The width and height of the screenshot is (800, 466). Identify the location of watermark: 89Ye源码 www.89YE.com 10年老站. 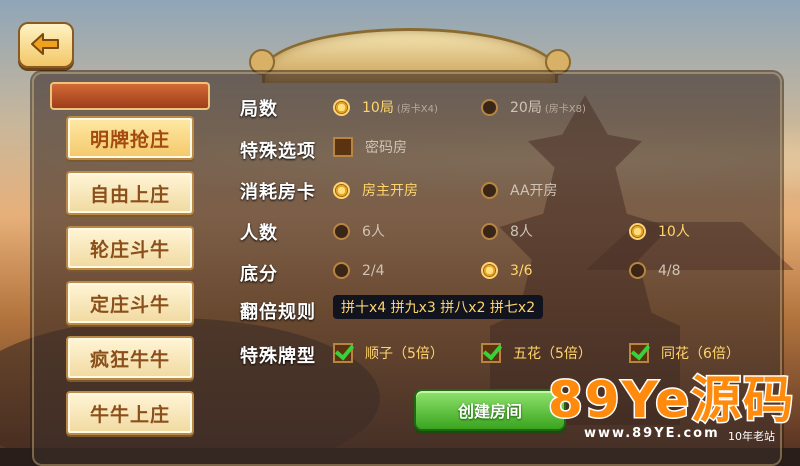
(673, 409).